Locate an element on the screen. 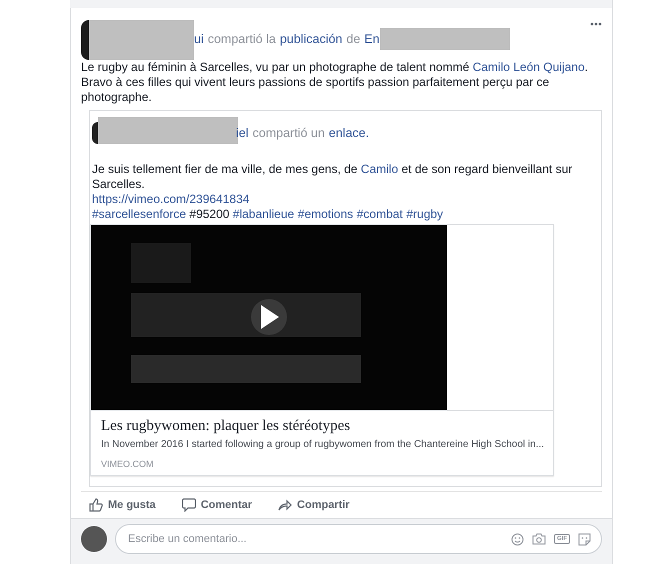  text-link: #combat is located at coordinates (379, 214).